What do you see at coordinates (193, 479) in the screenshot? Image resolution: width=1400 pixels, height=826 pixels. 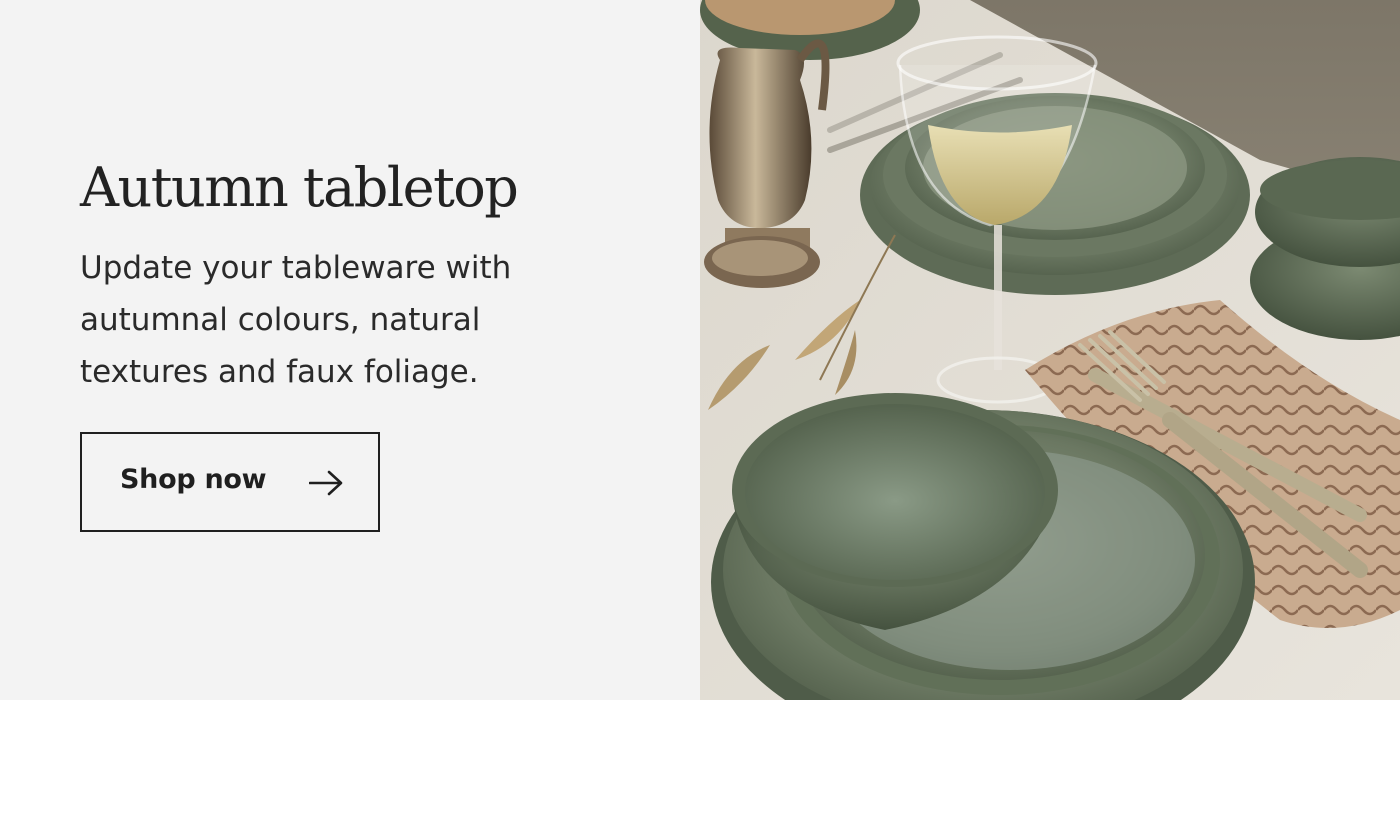 I see `shop-now-label: Shop now` at bounding box center [193, 479].